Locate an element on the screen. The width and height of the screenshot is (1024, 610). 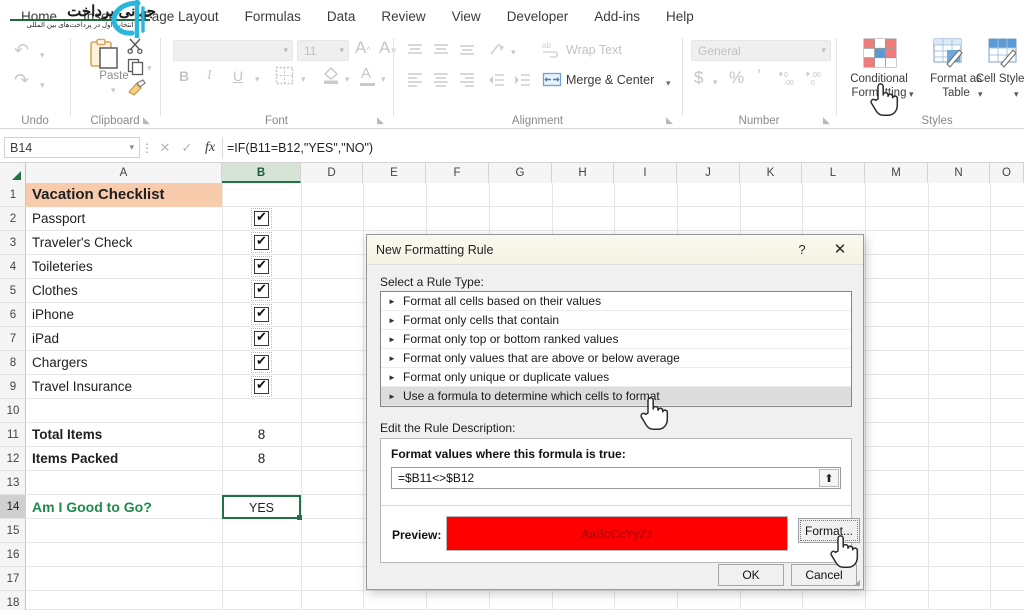
checkbox-chargers is located at coordinates (261, 362).